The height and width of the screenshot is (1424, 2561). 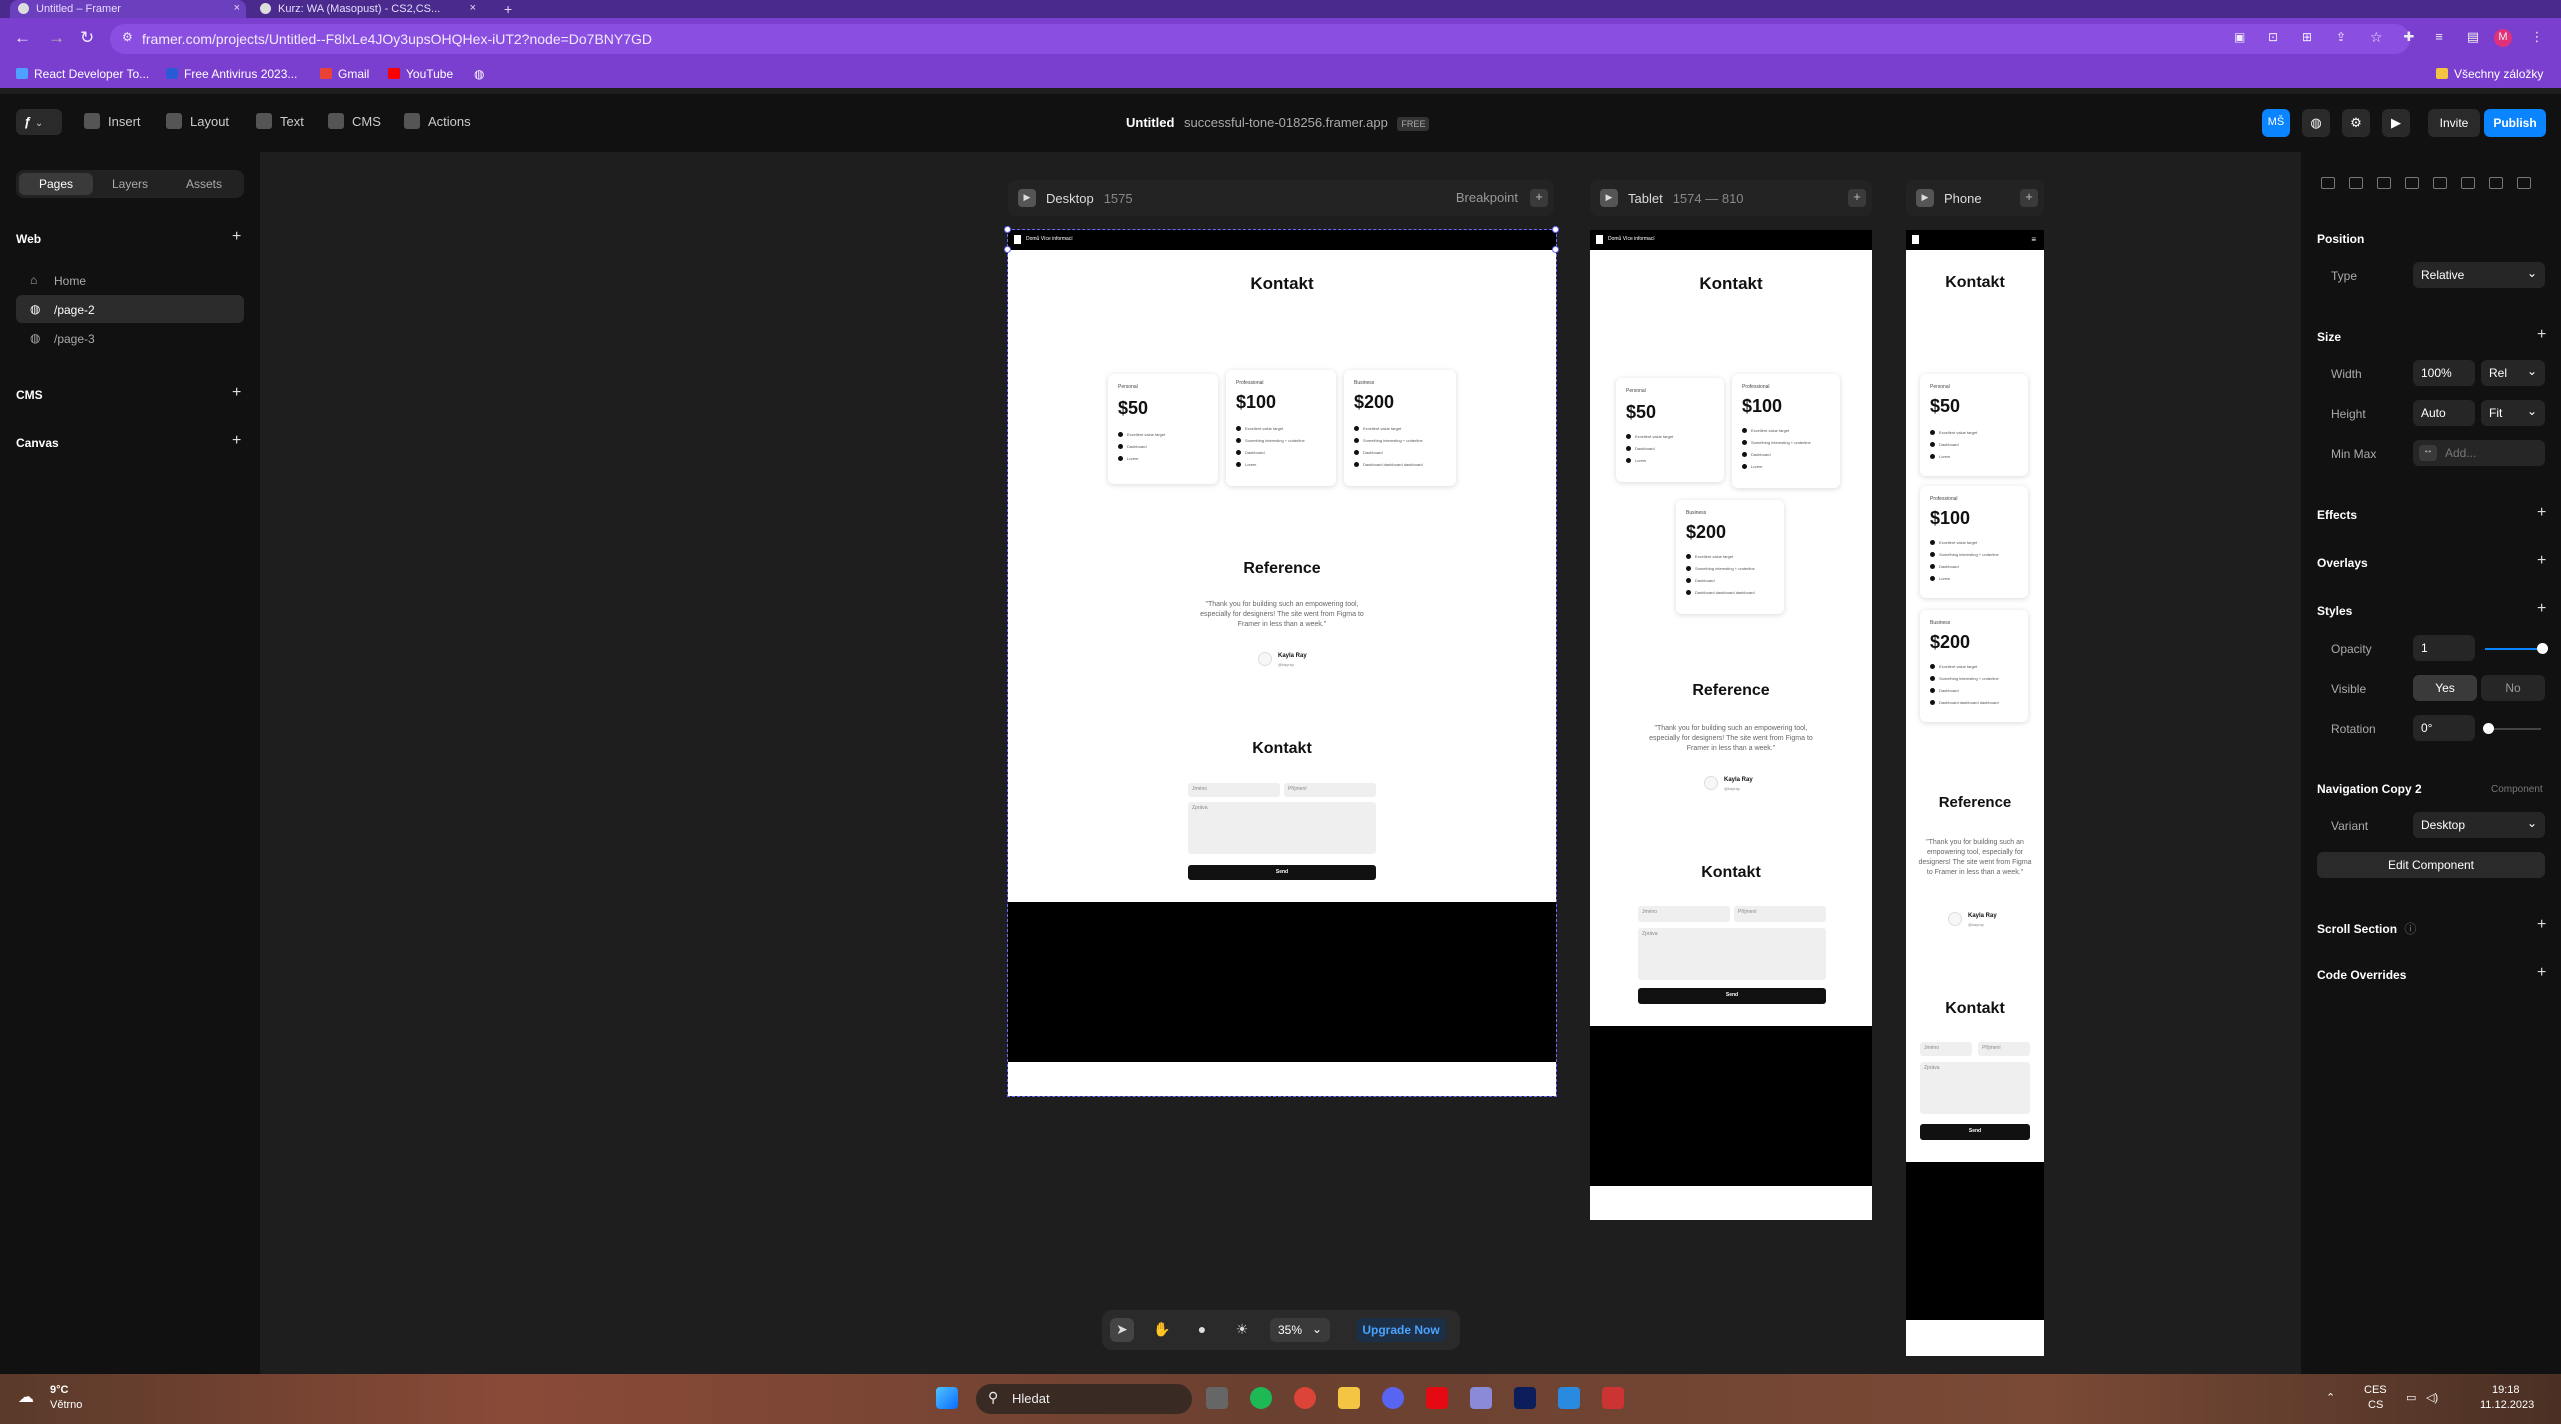 What do you see at coordinates (1525, 1398) in the screenshot?
I see `disney-plus-icon` at bounding box center [1525, 1398].